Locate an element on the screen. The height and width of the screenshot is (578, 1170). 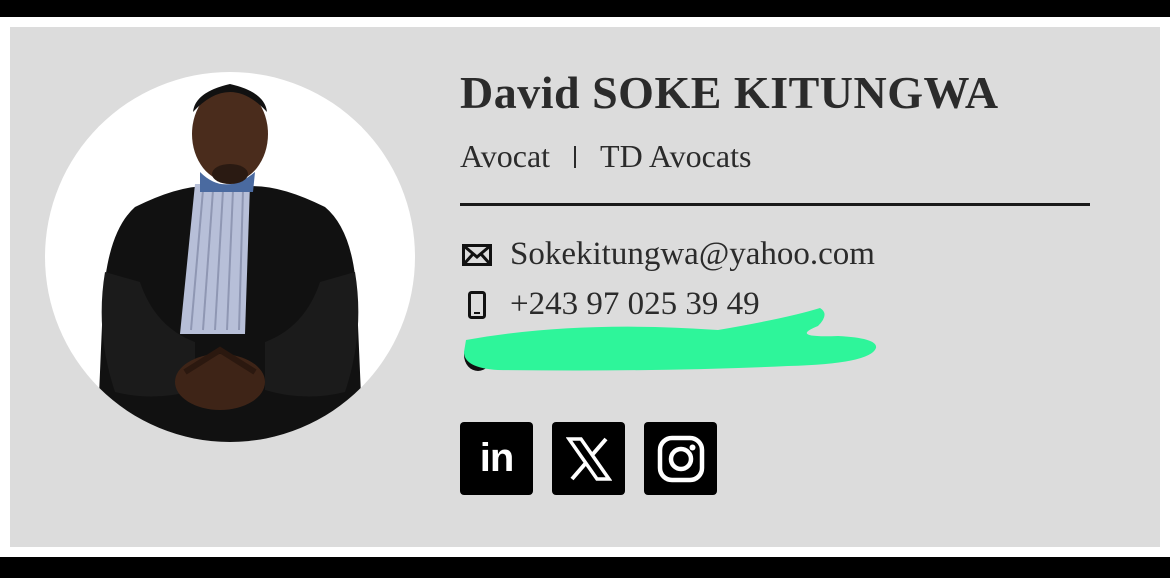
email-address: Sokekitungwa@yahoo.com is located at coordinates (692, 254).